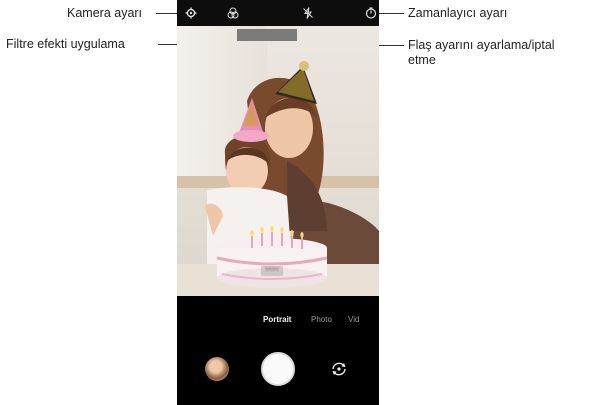 The width and height of the screenshot is (590, 405). I want to click on callout-filter-effect: Filtre efekti uygulama, so click(65, 44).